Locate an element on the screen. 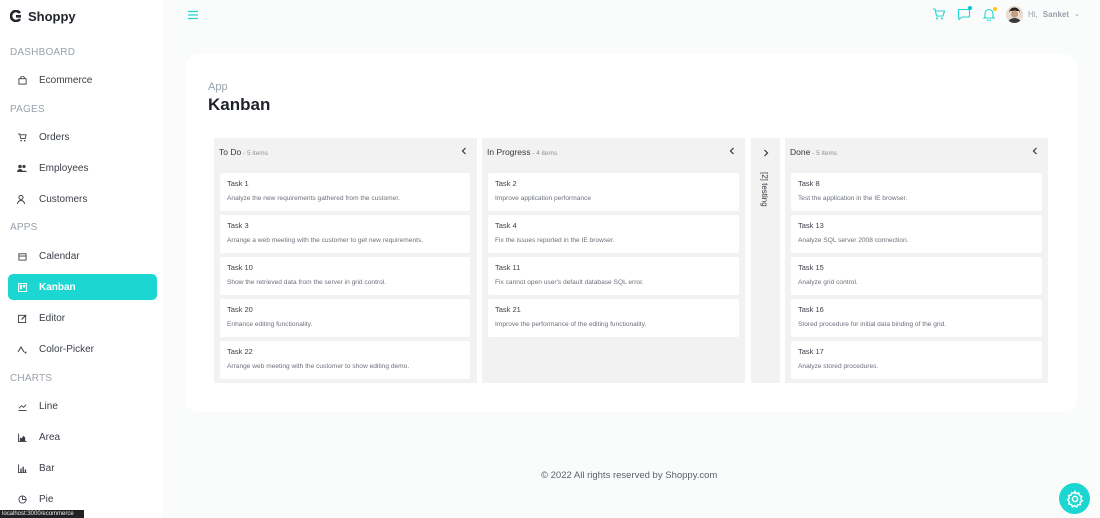 The width and height of the screenshot is (1100, 518). task-title: Task 20 is located at coordinates (240, 309).